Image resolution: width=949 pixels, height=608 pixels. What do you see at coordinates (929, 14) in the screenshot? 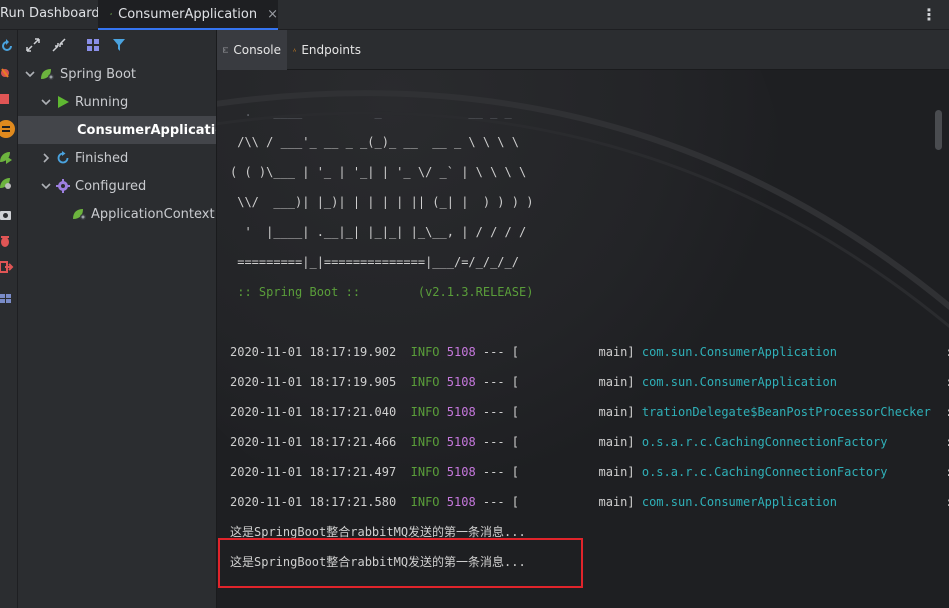
I see `more-options-icon: ⋮` at bounding box center [929, 14].